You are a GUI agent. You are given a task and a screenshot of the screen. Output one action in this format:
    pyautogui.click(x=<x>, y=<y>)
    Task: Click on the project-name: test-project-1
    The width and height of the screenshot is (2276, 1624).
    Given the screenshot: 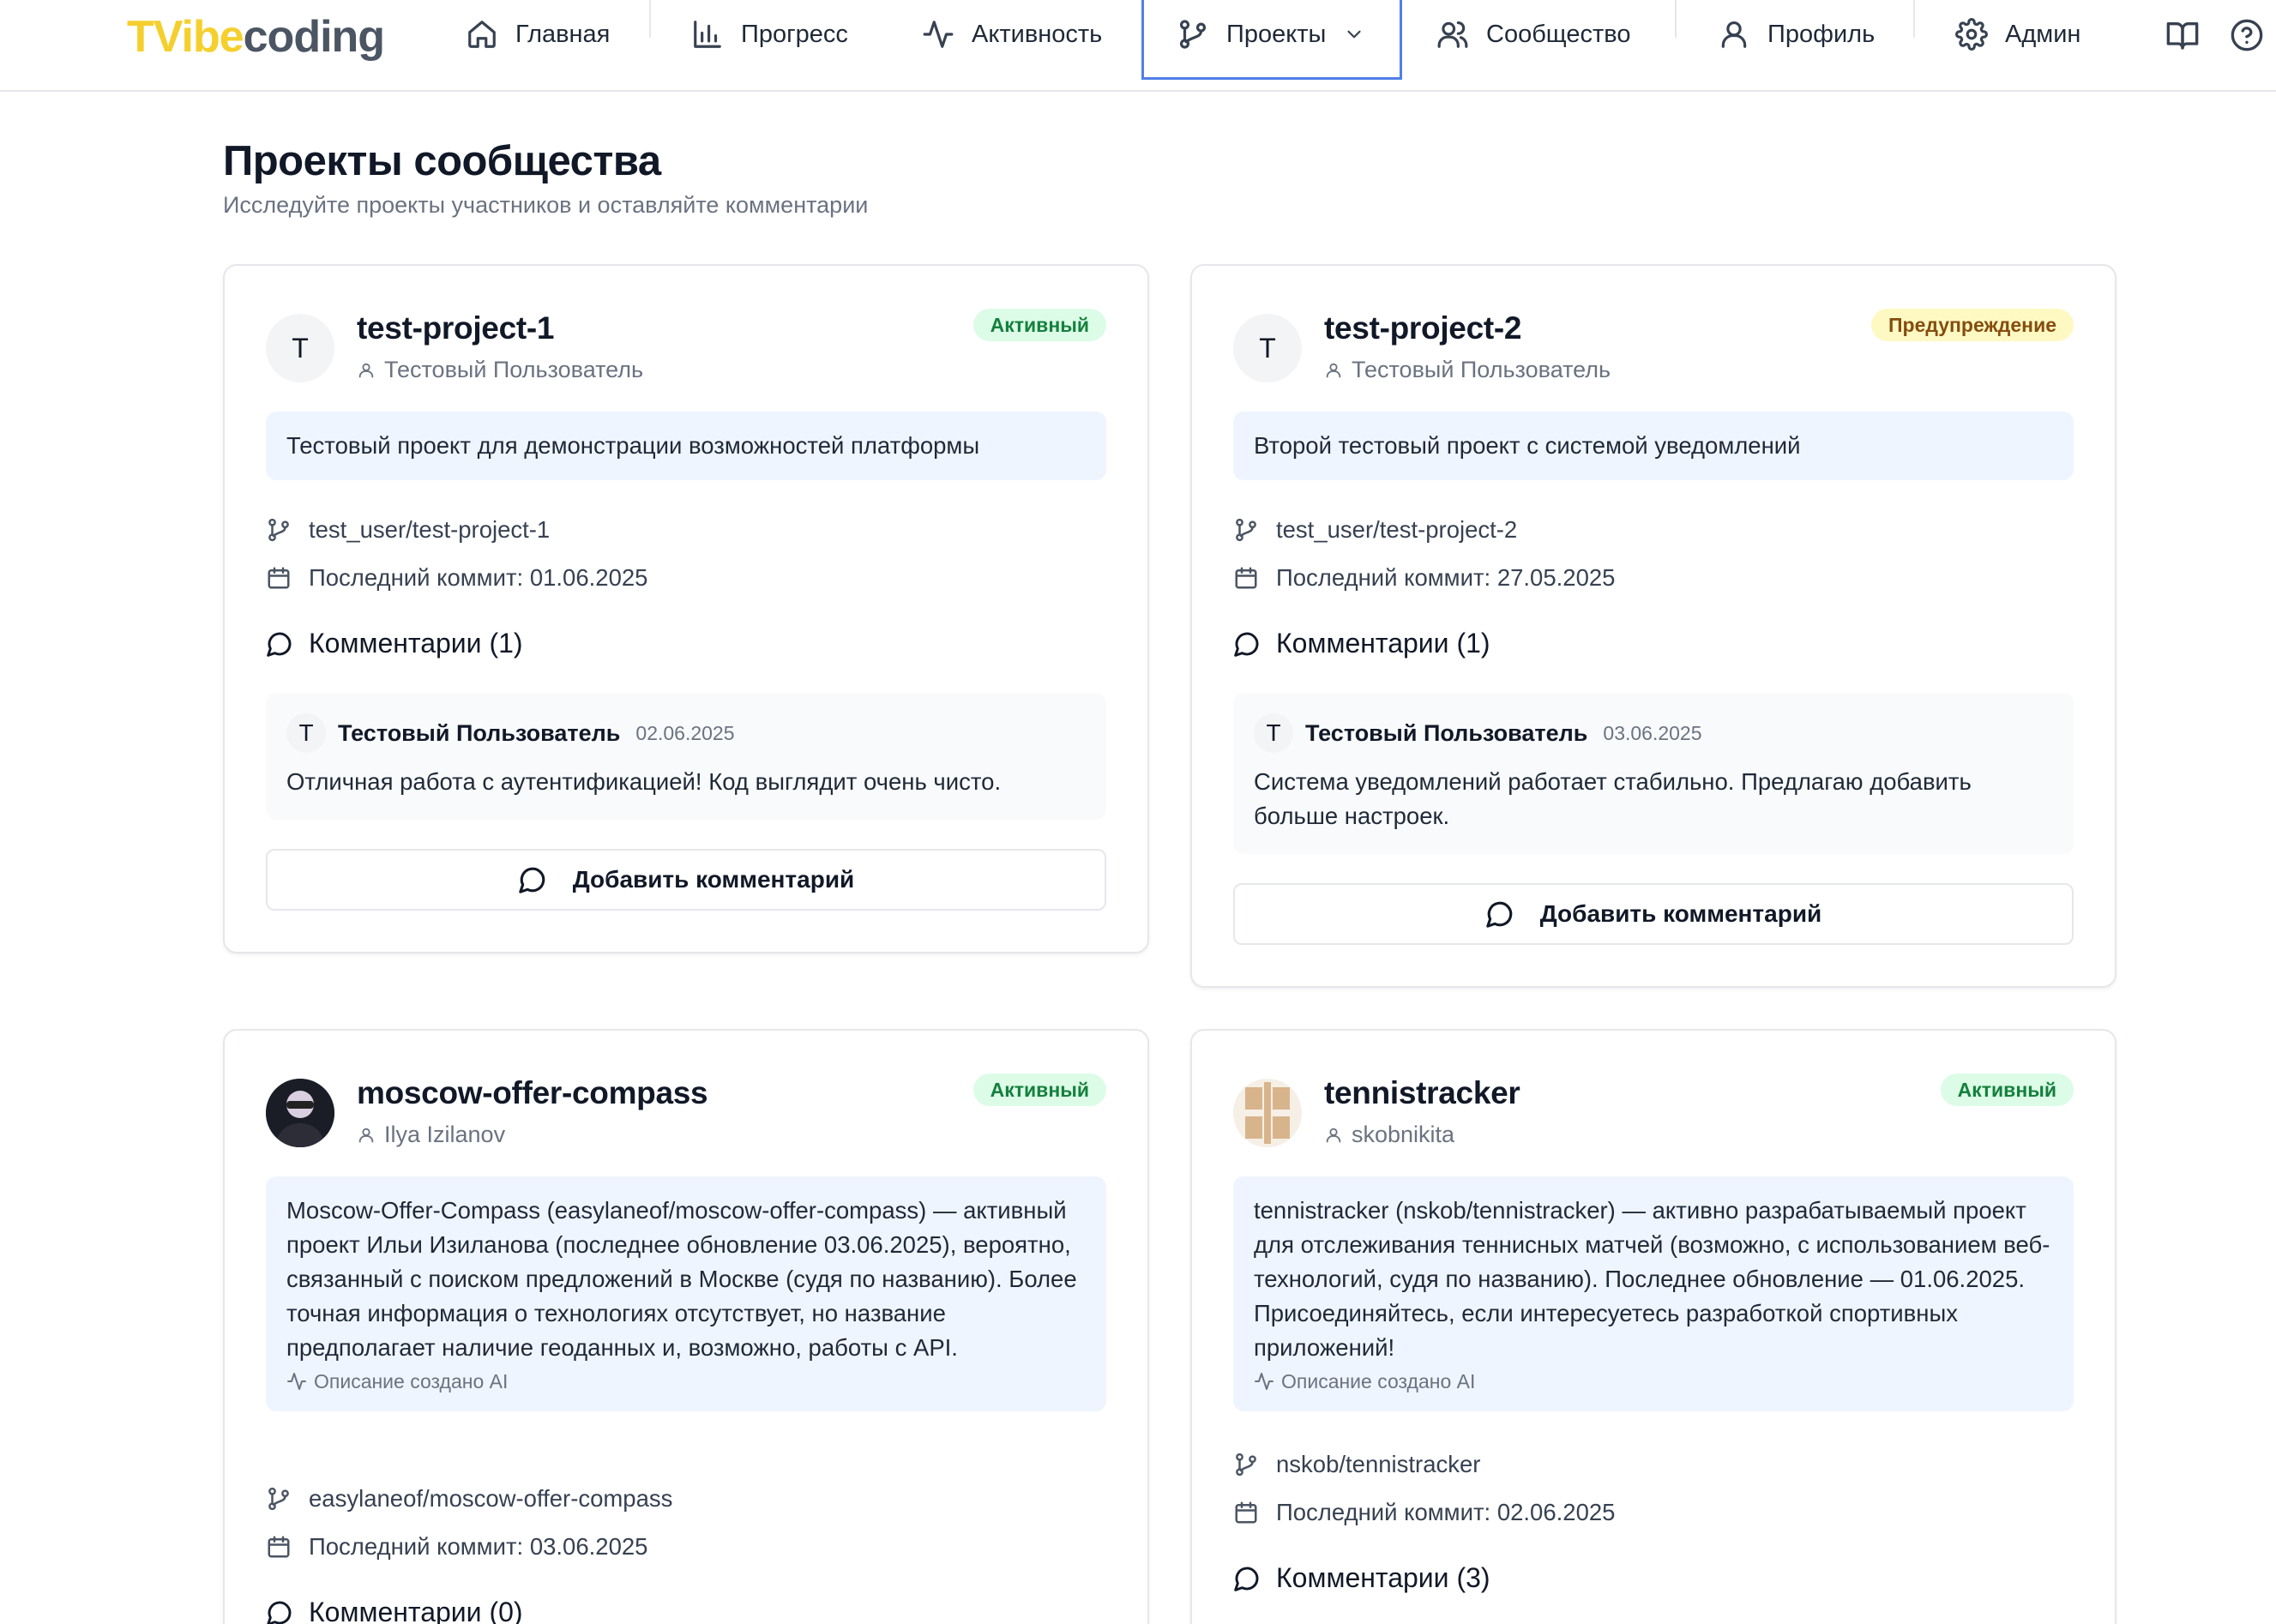 What is the action you would take?
    pyautogui.click(x=455, y=328)
    